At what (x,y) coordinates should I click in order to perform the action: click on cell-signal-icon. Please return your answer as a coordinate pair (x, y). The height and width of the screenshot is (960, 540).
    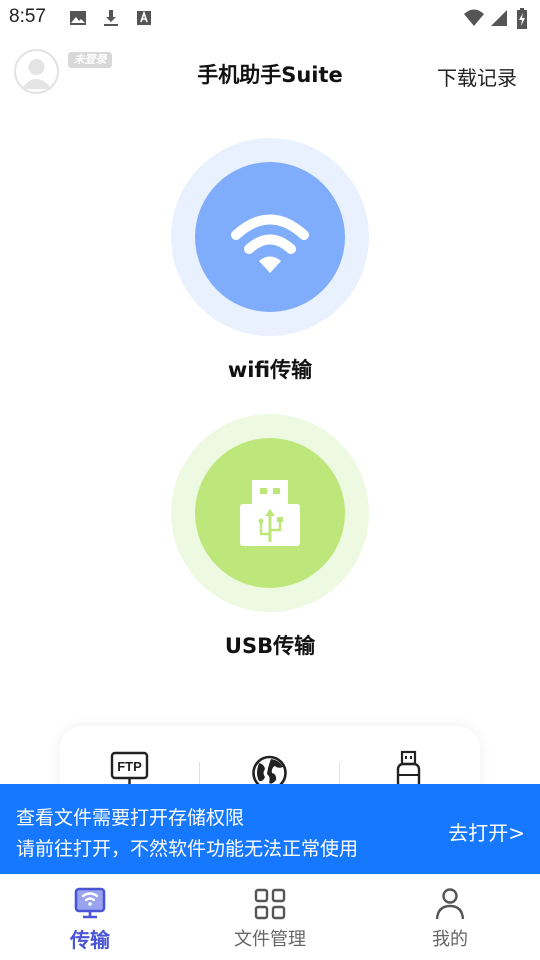
    Looking at the image, I should click on (499, 20).